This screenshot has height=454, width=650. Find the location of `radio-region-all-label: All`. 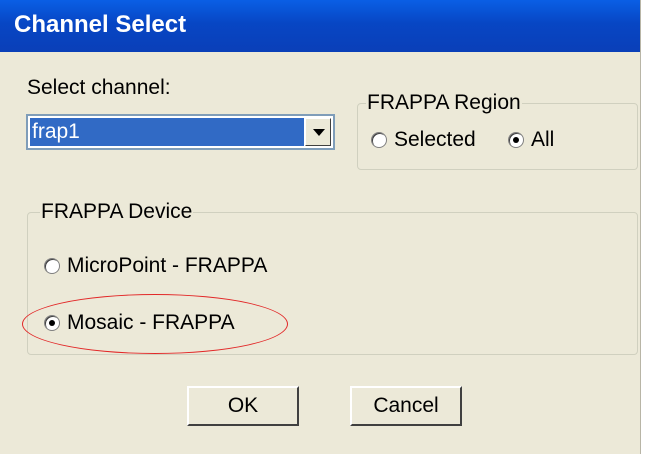

radio-region-all-label: All is located at coordinates (543, 139).